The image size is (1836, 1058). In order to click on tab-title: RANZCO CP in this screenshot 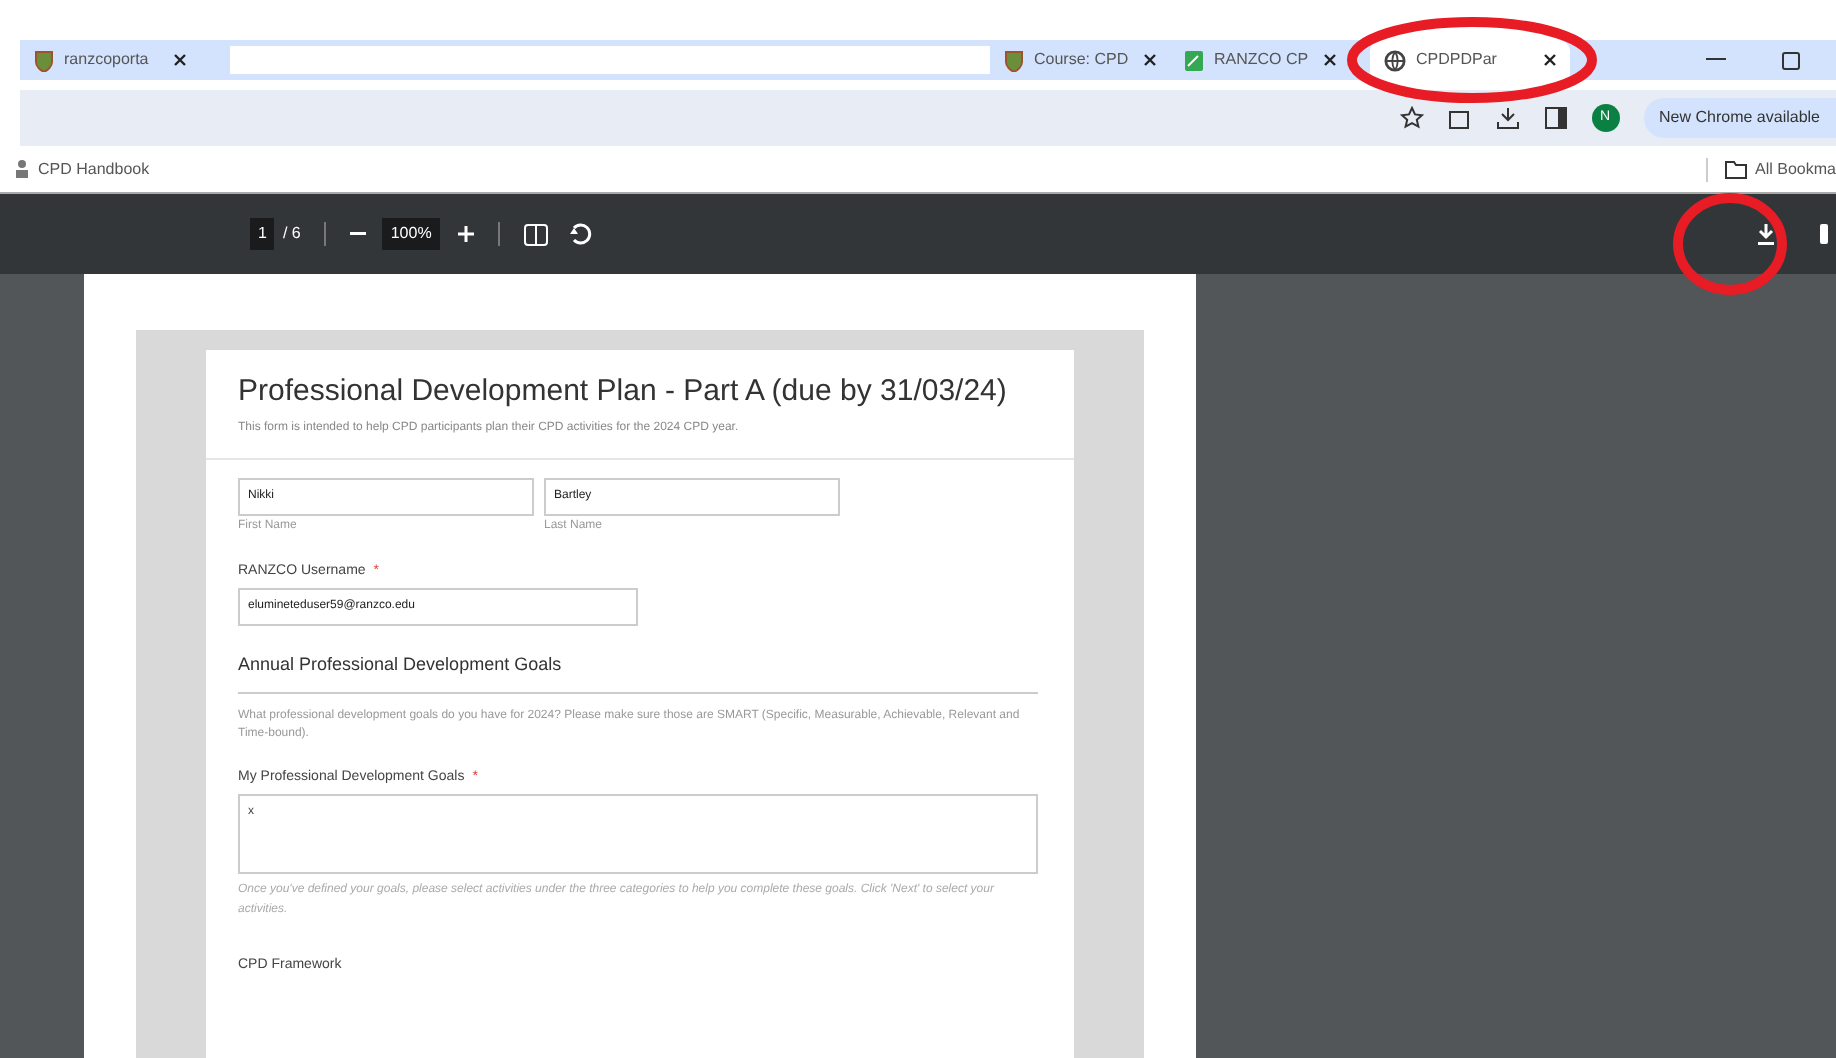, I will do `click(1261, 60)`.